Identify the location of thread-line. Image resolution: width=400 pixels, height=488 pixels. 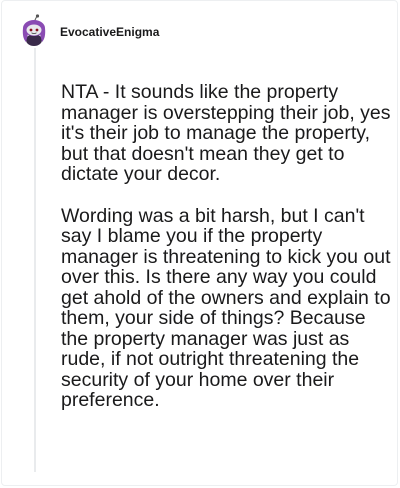
(35, 260).